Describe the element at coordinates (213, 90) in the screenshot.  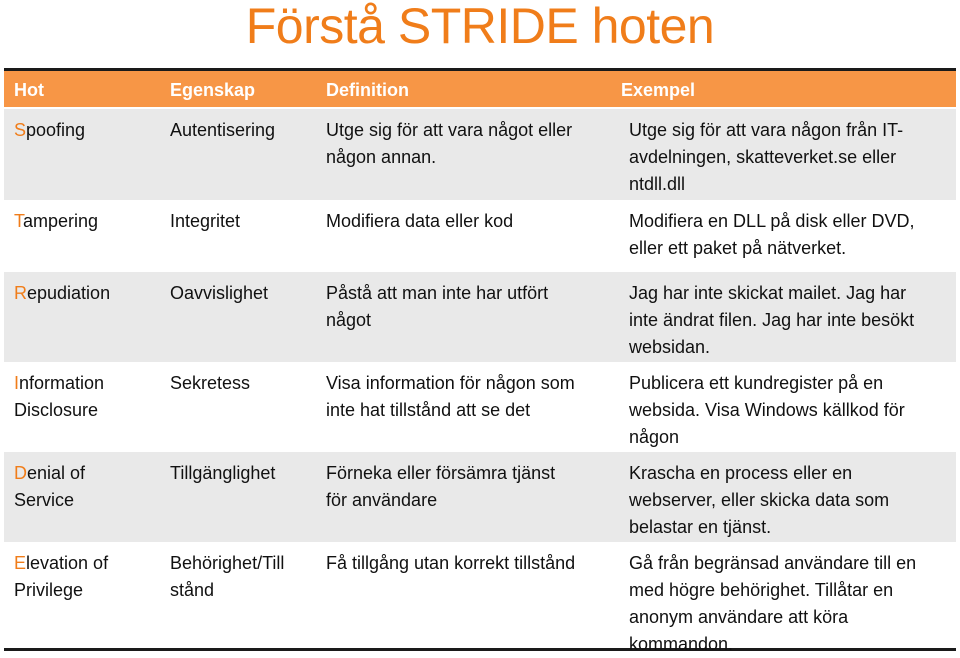
I see `header-egenskap: Egenskap` at that location.